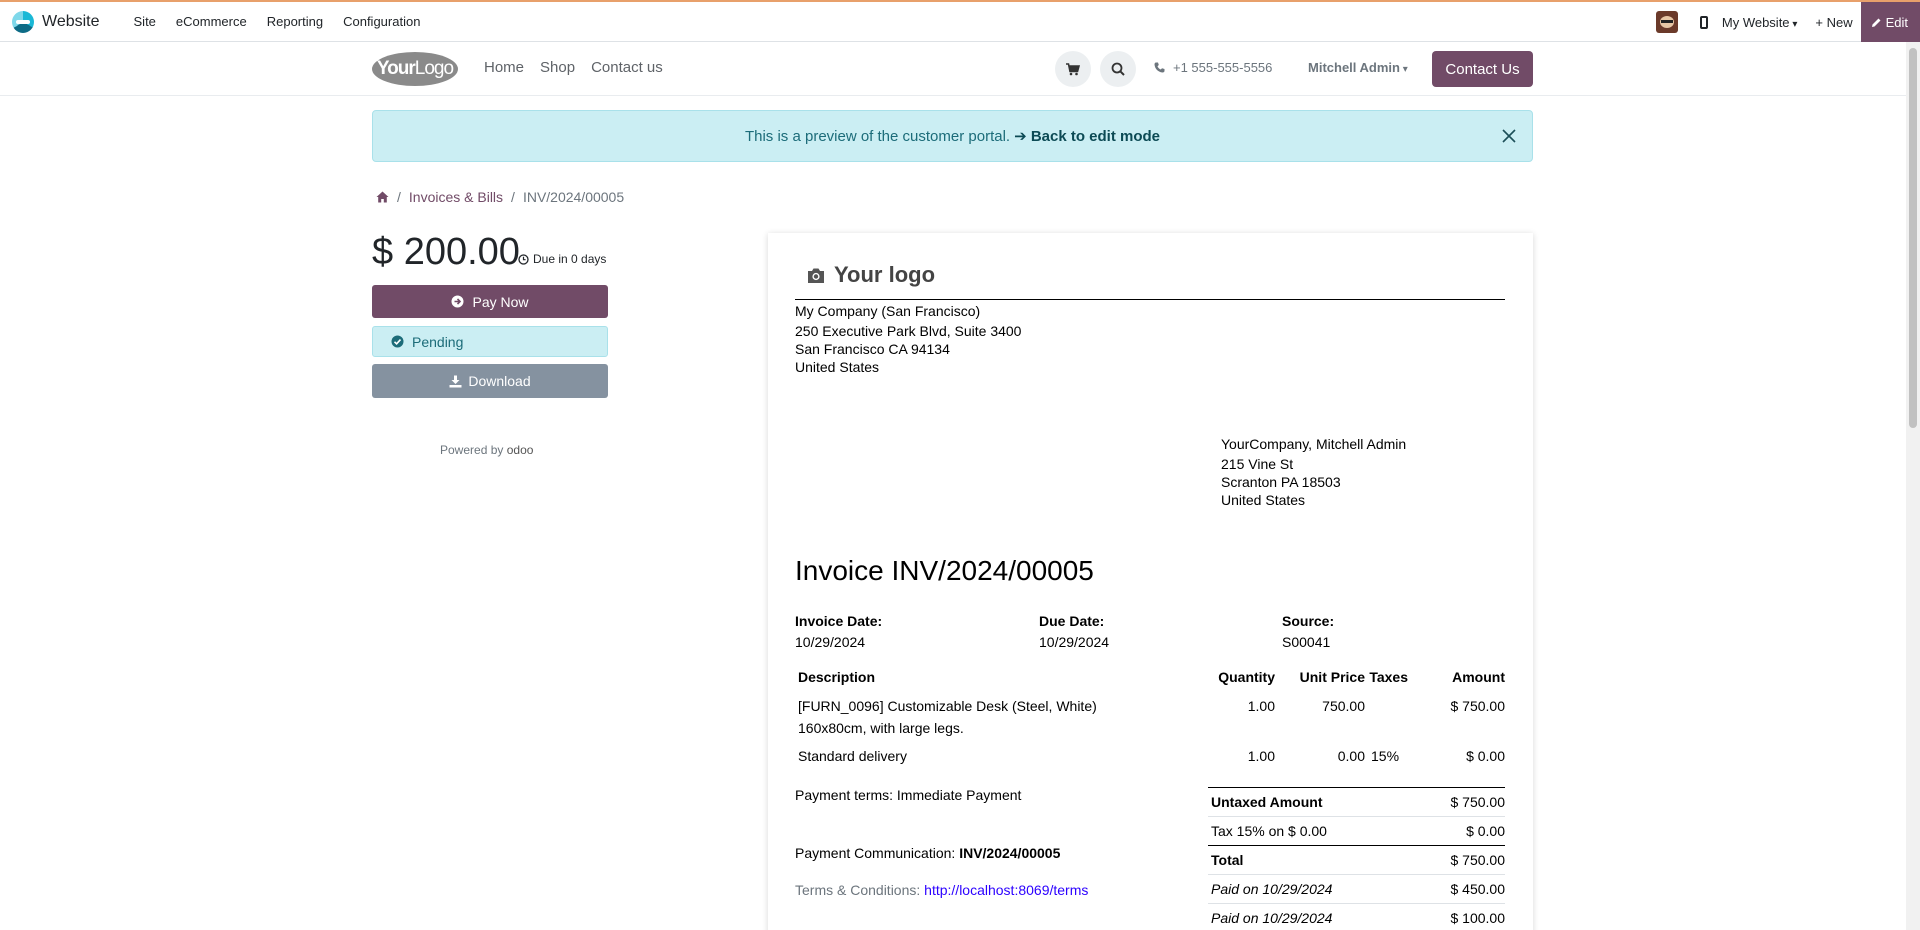  What do you see at coordinates (1759, 22) in the screenshot?
I see `website-switcher: My Website` at bounding box center [1759, 22].